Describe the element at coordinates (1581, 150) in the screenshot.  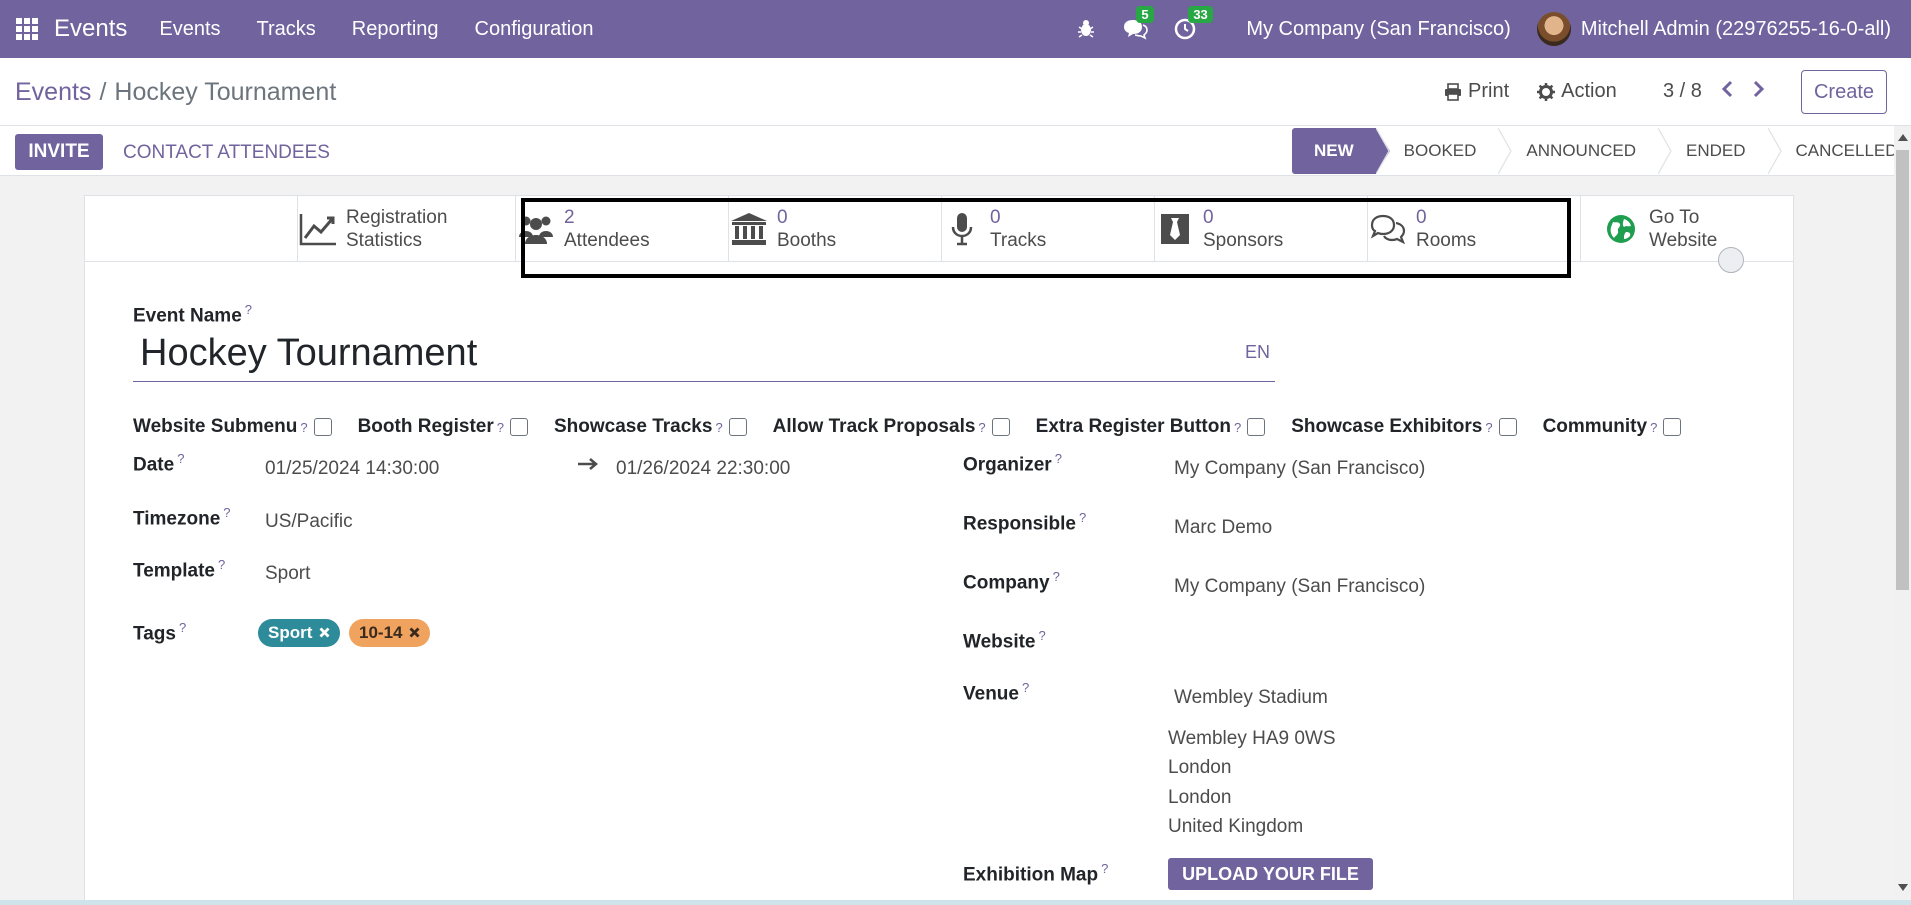
I see `stage-announced-label: ANNOUNCED` at that location.